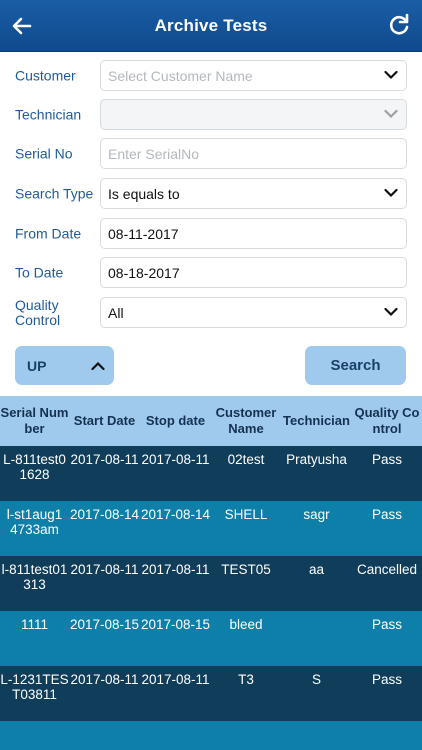 This screenshot has height=750, width=422. Describe the element at coordinates (104, 420) in the screenshot. I see `column-header: Start Date` at that location.